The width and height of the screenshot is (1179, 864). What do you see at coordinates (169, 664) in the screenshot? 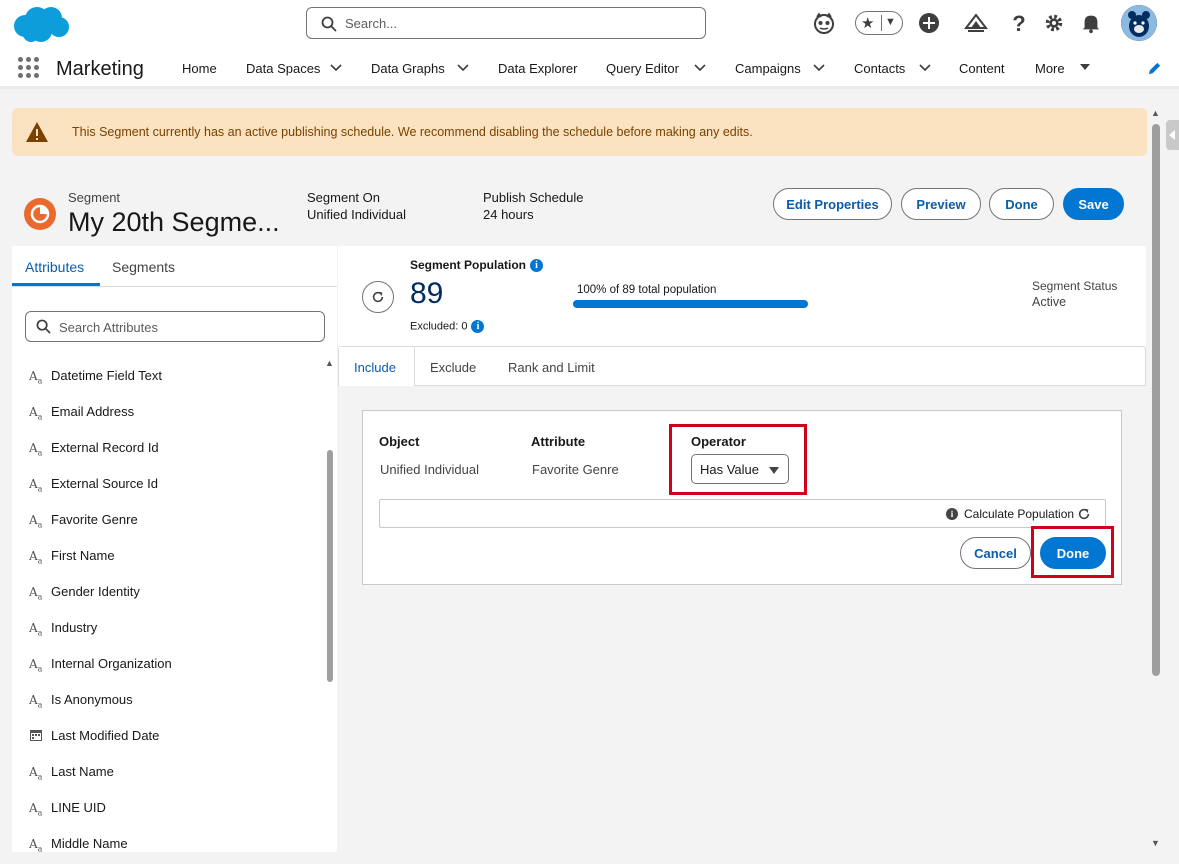
I see `attribute-item: Aa Internal Organization` at bounding box center [169, 664].